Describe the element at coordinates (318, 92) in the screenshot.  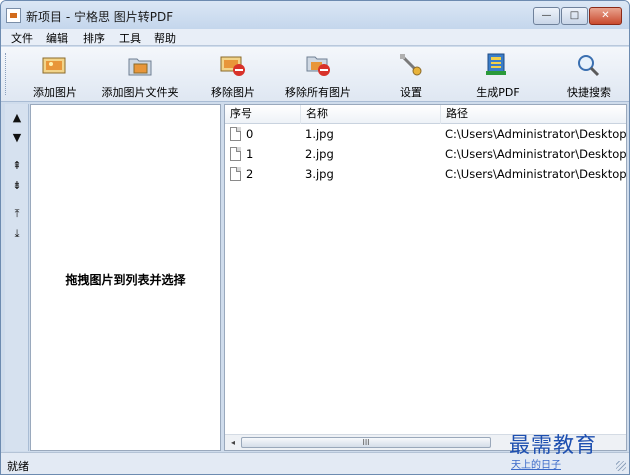
I see `remove-all-label: 移除所有图片` at that location.